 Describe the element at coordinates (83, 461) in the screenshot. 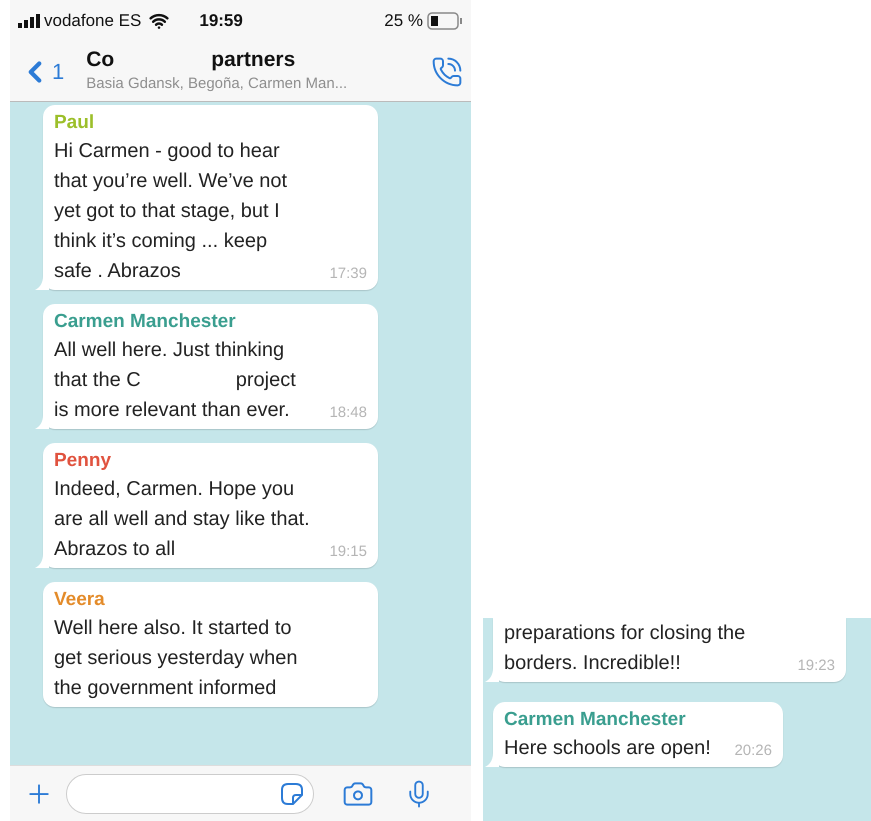

I see `sender-name: Penny` at that location.